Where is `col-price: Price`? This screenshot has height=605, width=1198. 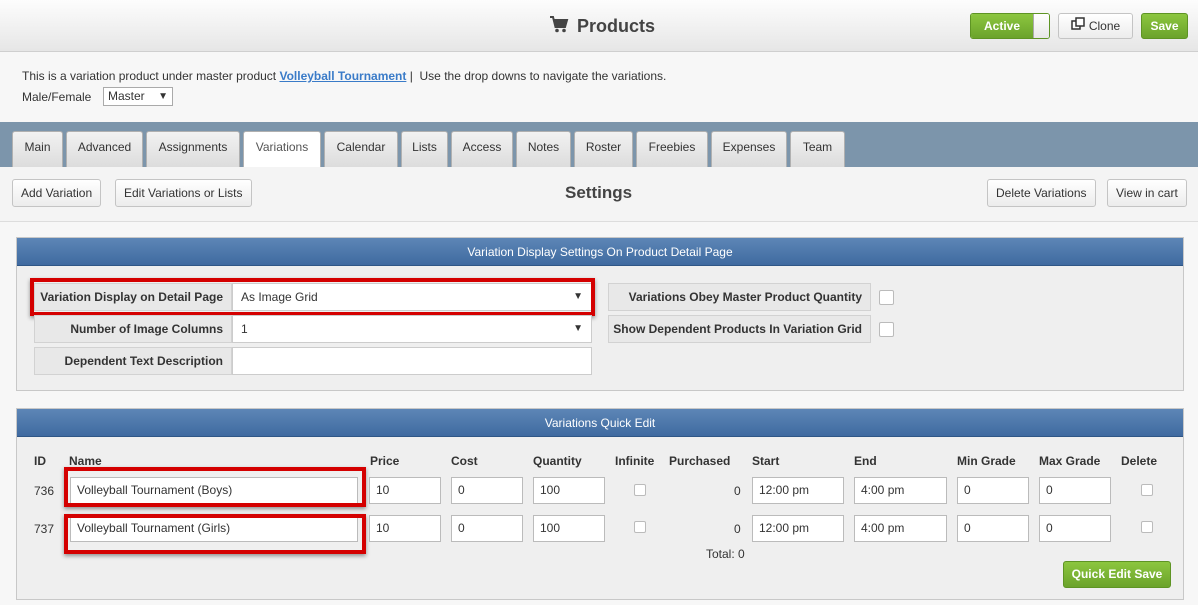 col-price: Price is located at coordinates (385, 461).